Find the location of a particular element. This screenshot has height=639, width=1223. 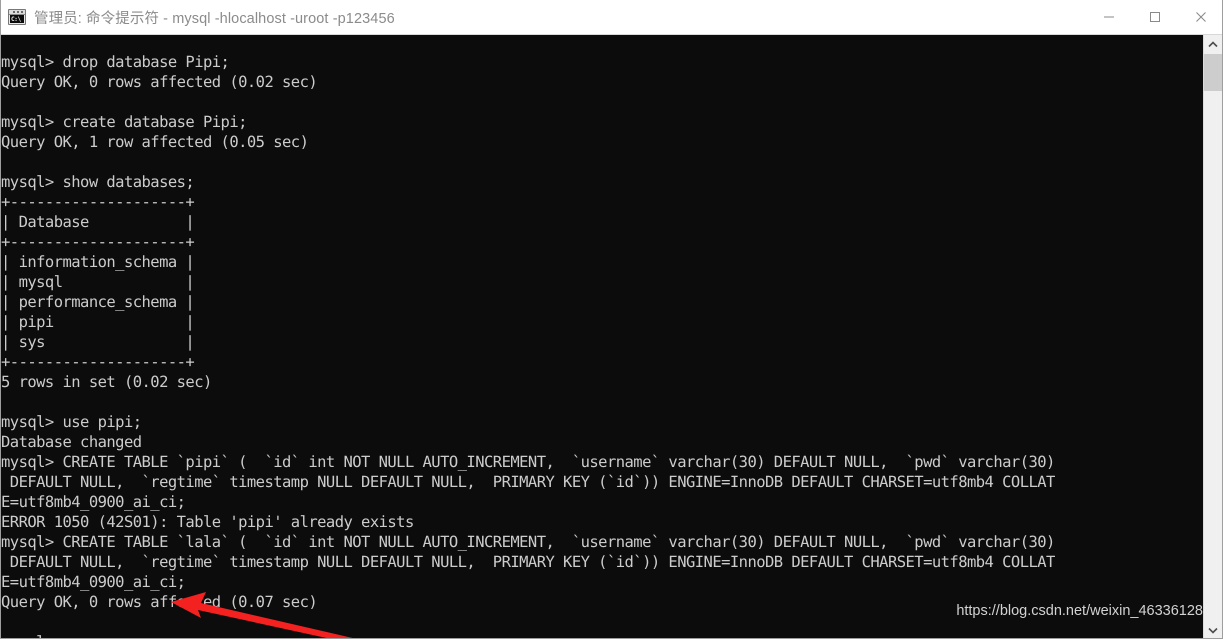

scroll-down-arrow-button is located at coordinates (1213, 629).